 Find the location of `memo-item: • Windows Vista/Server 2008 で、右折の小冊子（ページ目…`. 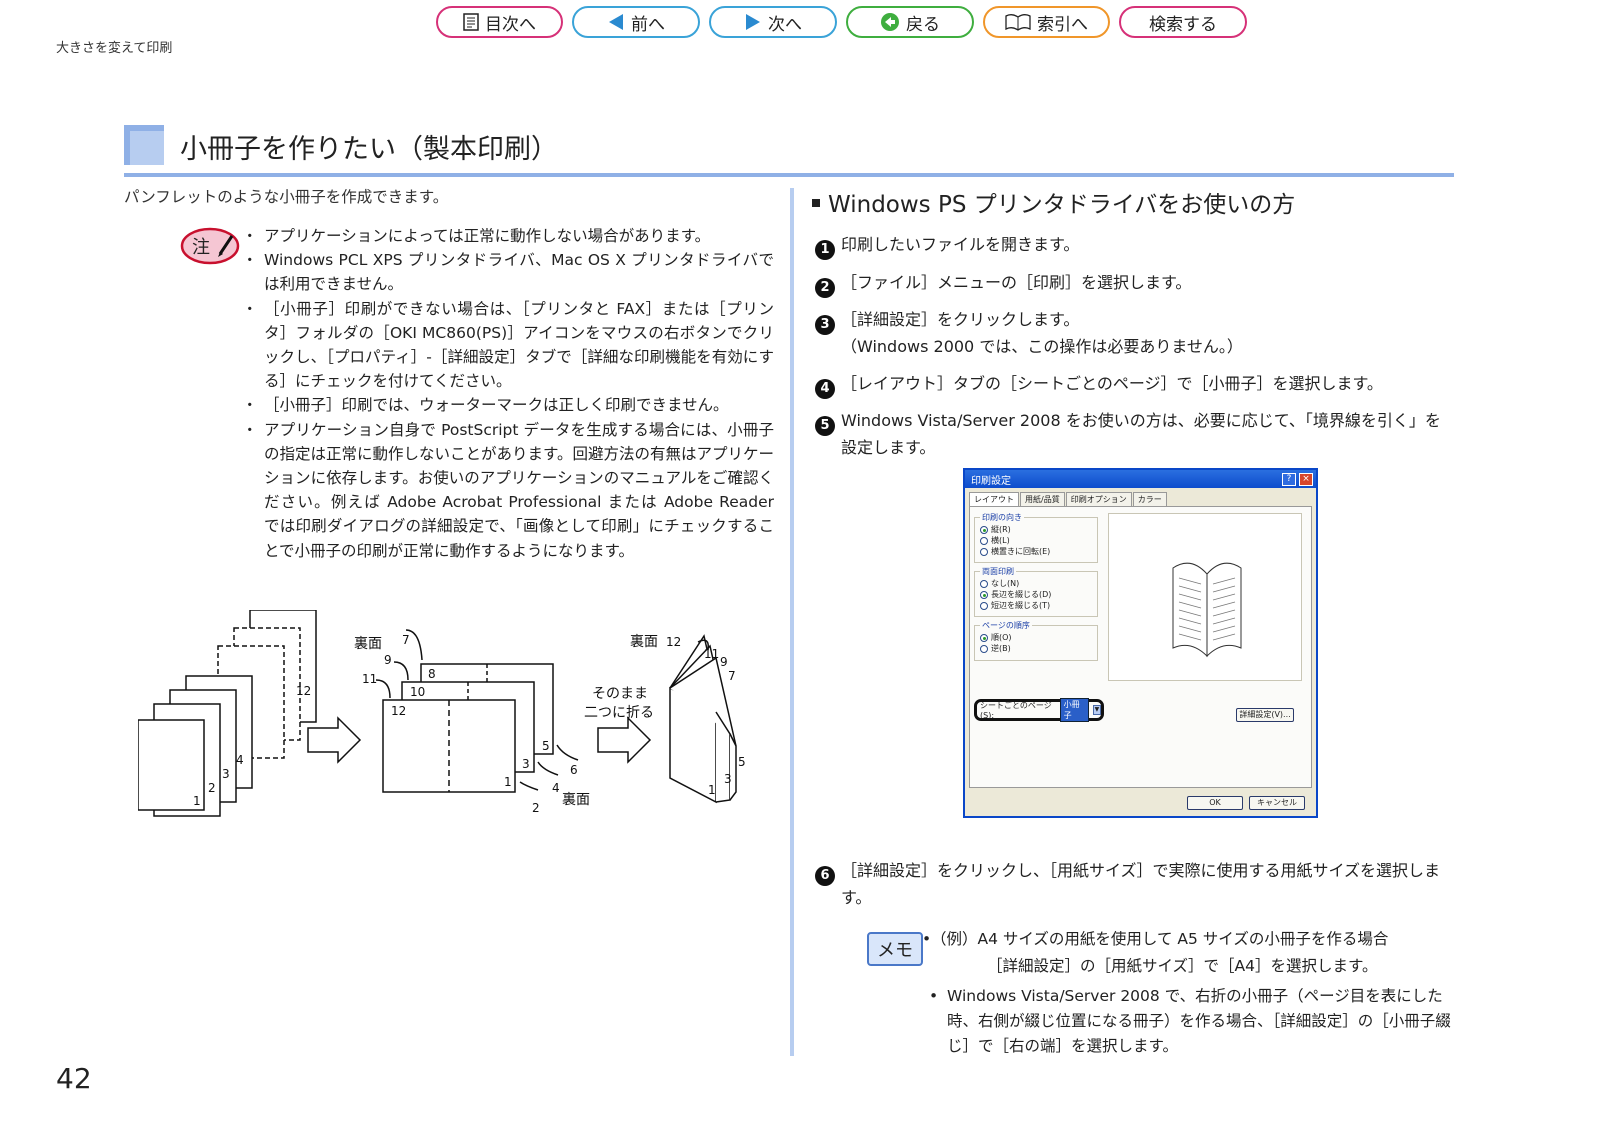

memo-item: • Windows Vista/Server 2008 で、右折の小冊子（ページ目… is located at coordinates (1190, 1021).